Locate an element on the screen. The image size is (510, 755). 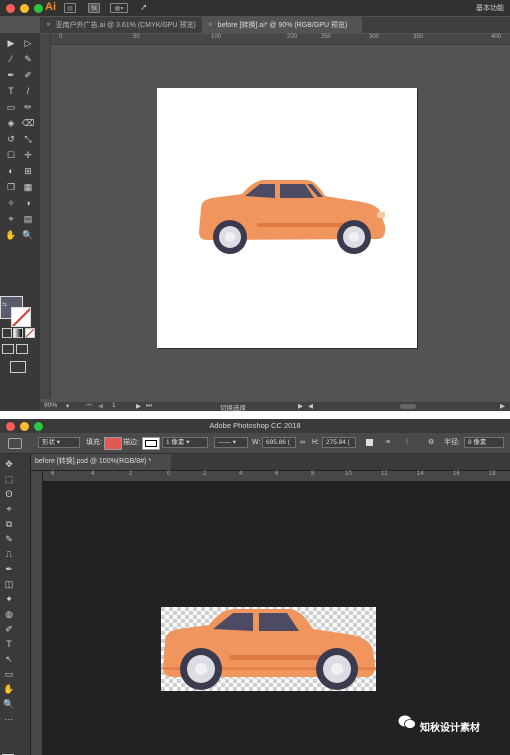
settings-gear-icon: ⚙ is located at coordinates (431, 442).